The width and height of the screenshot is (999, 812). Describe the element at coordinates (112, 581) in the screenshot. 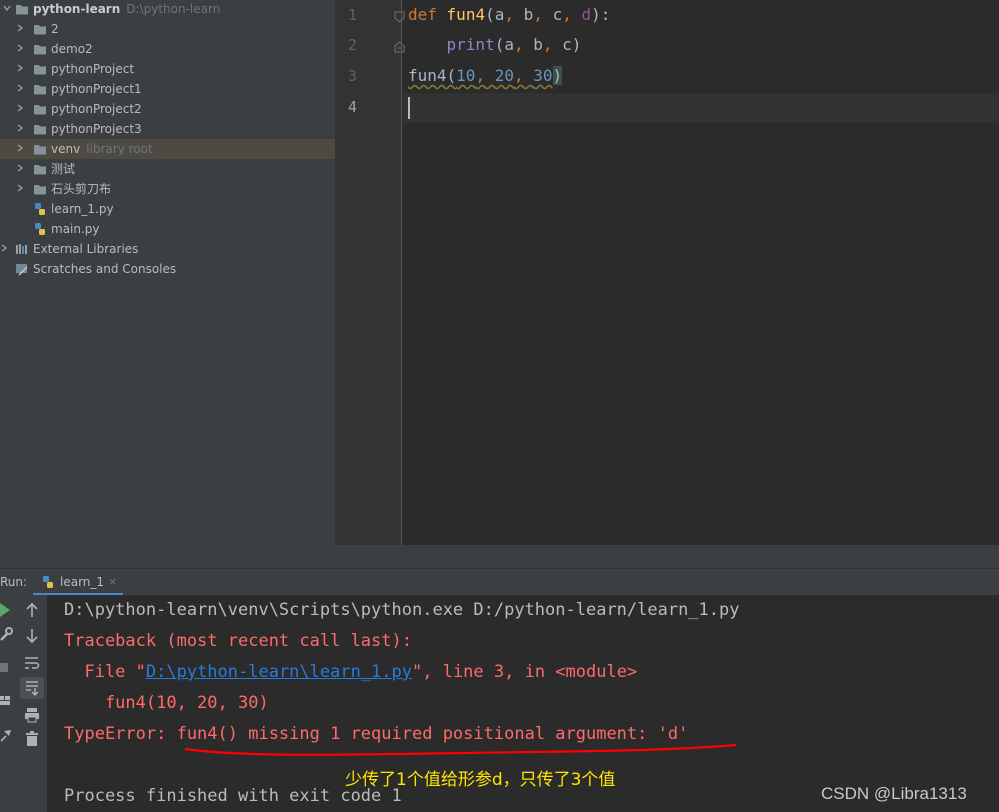

I see `close-icon: ×` at that location.